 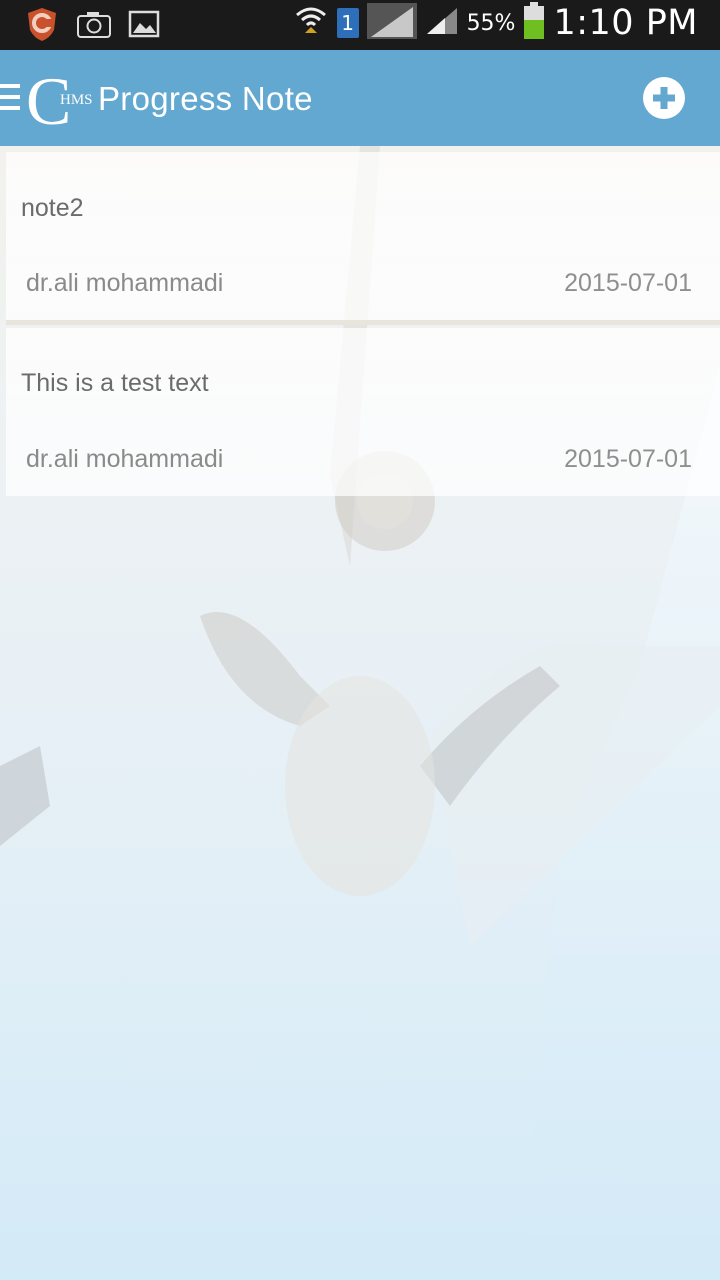 What do you see at coordinates (360, 25) in the screenshot?
I see `status-bar: 1 55% 1:10 PM` at bounding box center [360, 25].